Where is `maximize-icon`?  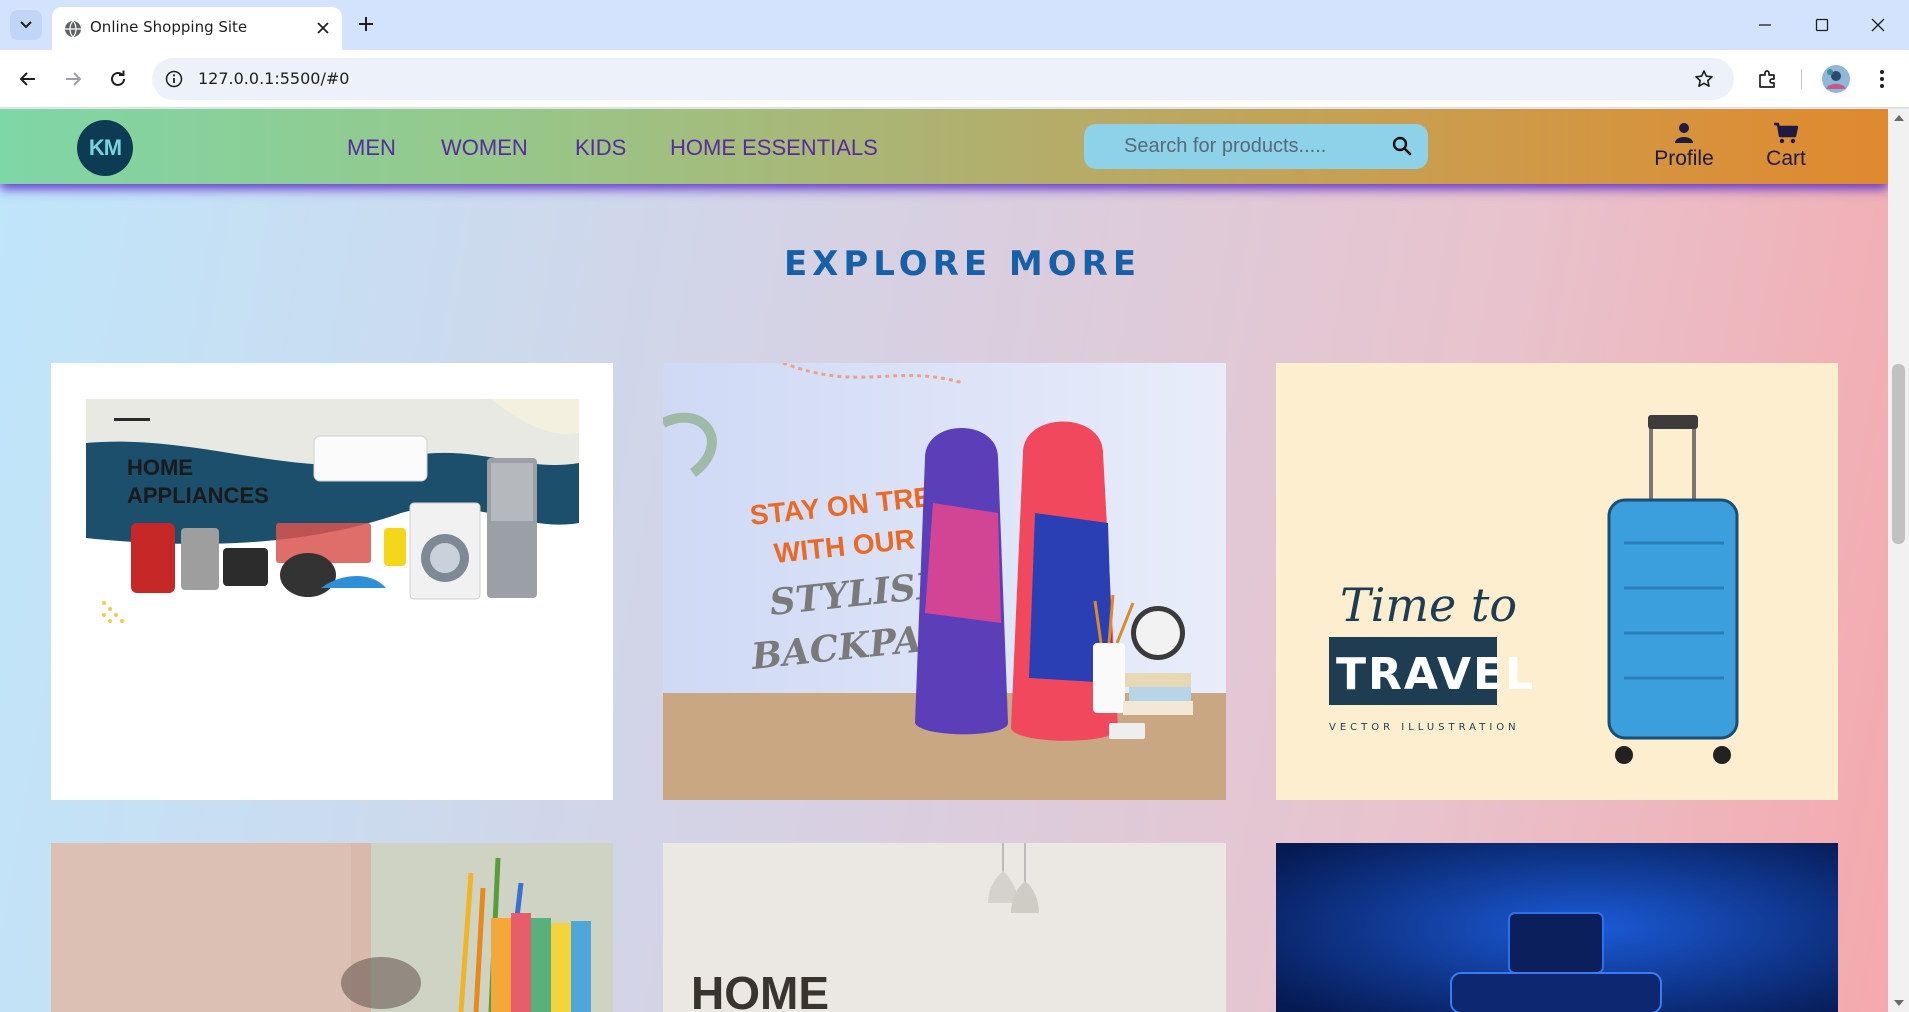
maximize-icon is located at coordinates (1822, 25).